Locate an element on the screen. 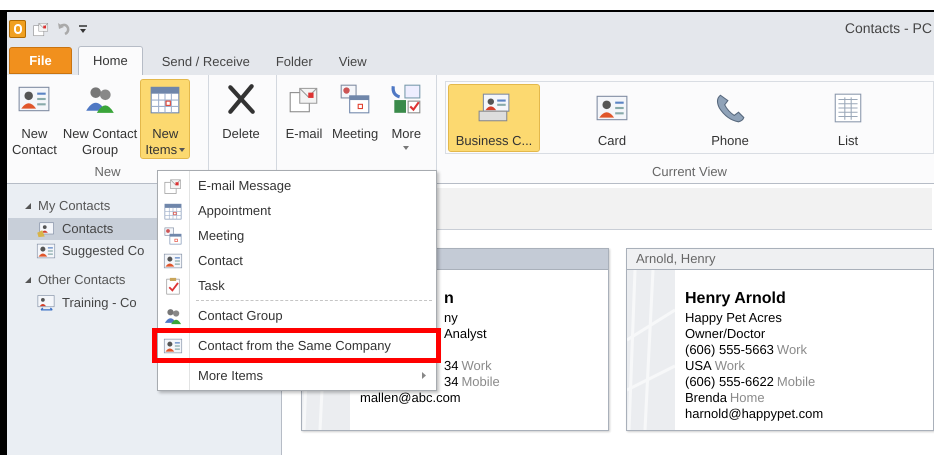  ribbon-button: More is located at coordinates (406, 119).